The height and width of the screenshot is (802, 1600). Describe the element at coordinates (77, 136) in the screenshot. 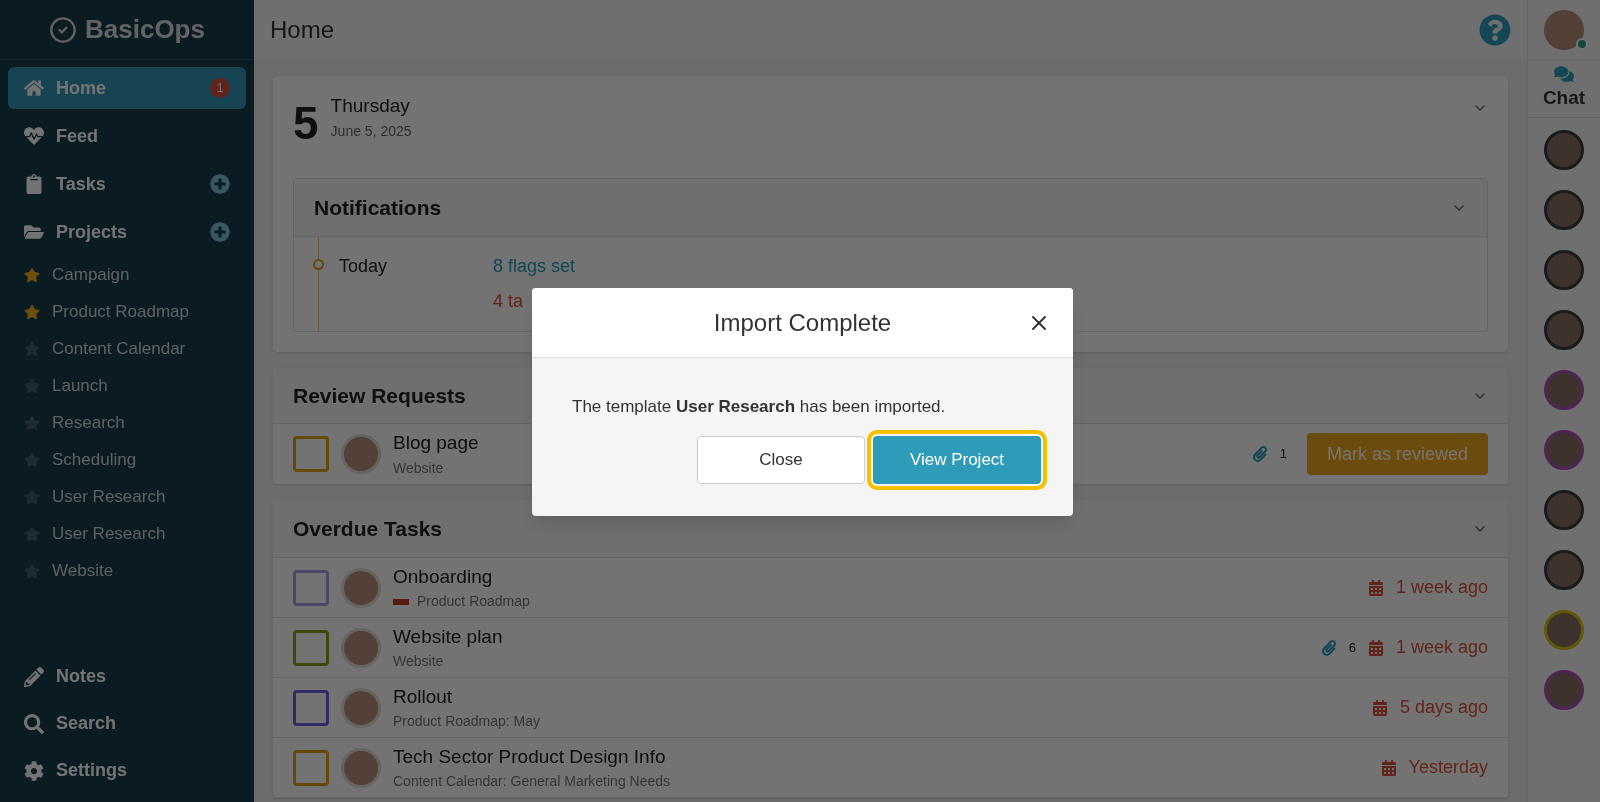

I see `nav-label: Feed` at that location.